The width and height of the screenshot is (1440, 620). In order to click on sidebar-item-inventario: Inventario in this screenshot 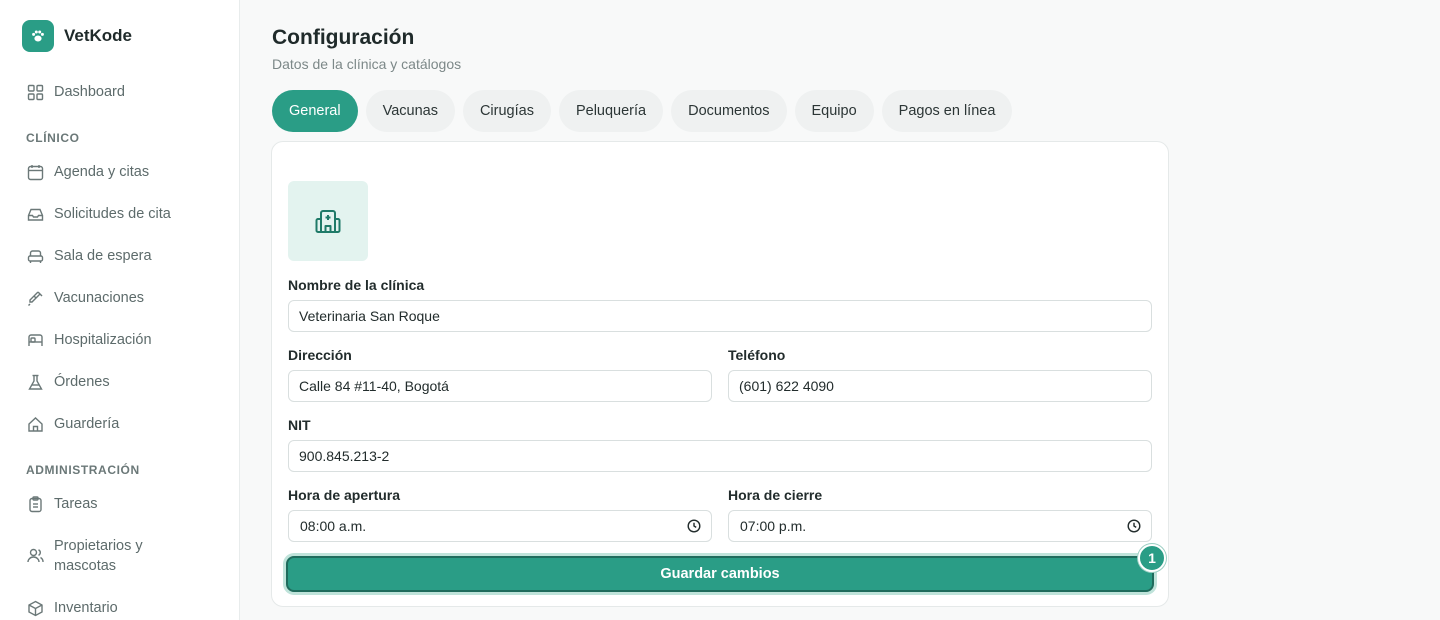, I will do `click(126, 608)`.